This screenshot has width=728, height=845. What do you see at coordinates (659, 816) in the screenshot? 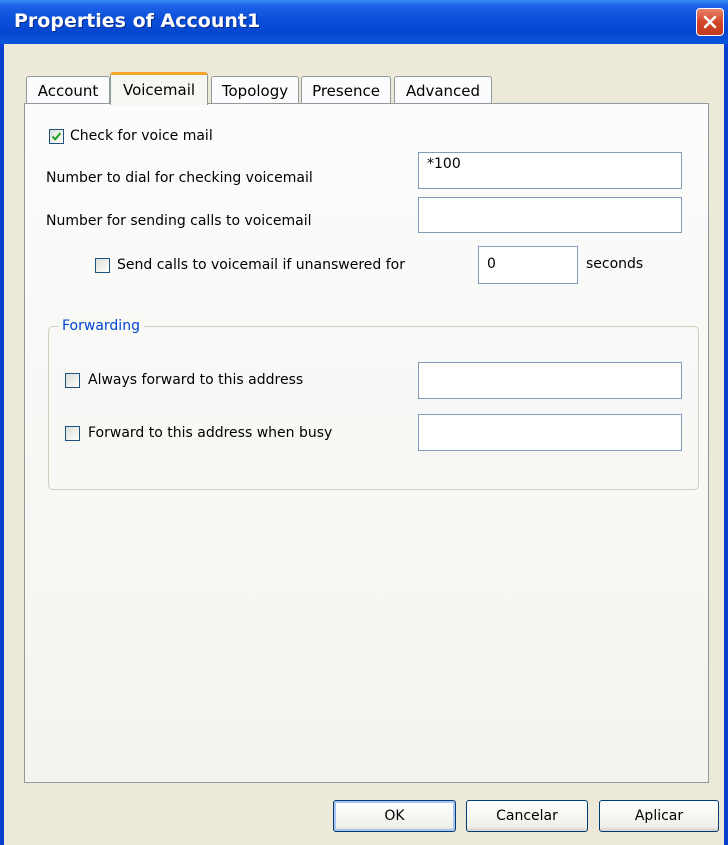
I see `apply-button: Aplicar` at bounding box center [659, 816].